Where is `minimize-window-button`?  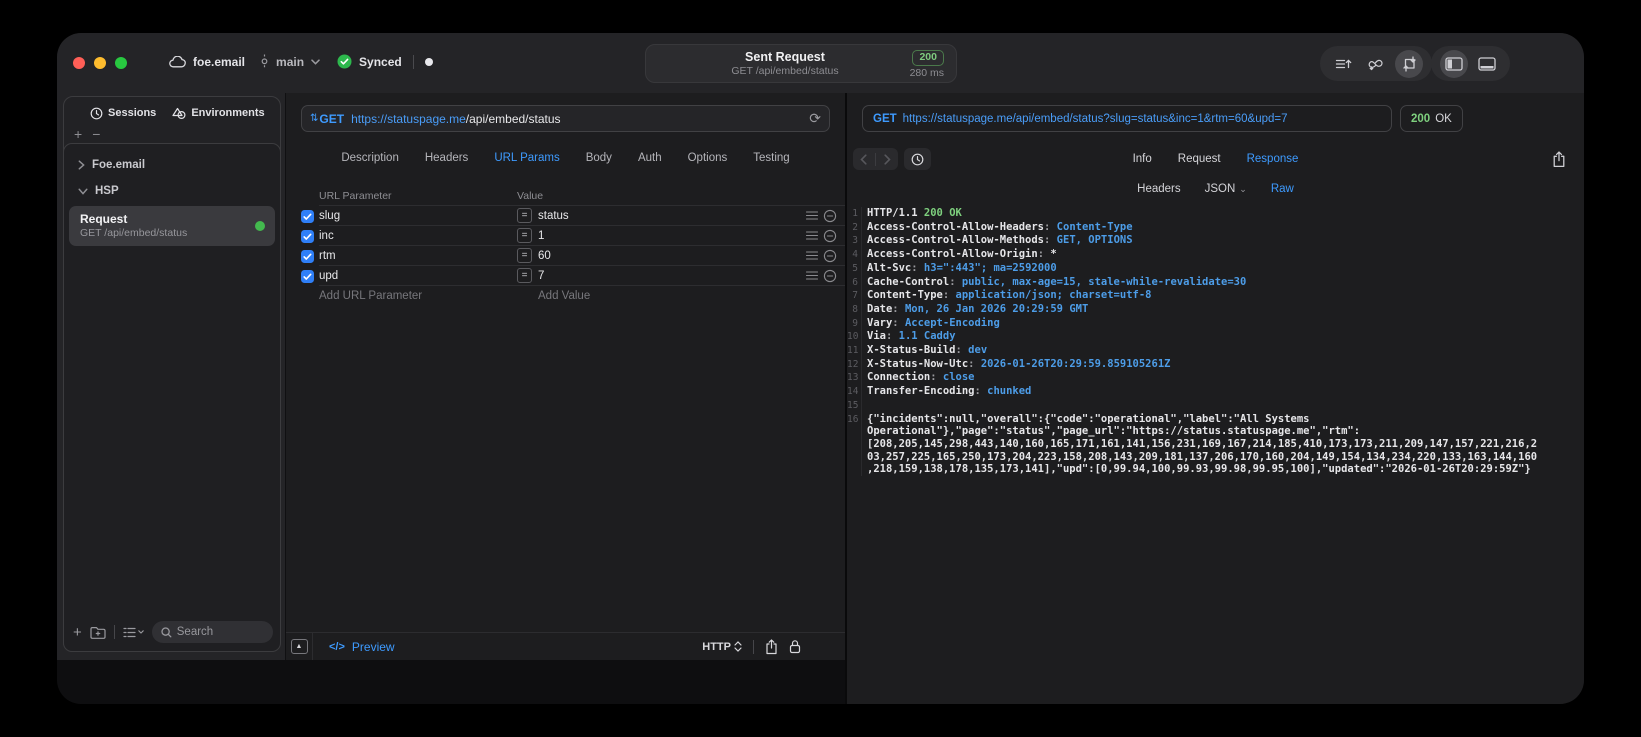 minimize-window-button is located at coordinates (100, 63).